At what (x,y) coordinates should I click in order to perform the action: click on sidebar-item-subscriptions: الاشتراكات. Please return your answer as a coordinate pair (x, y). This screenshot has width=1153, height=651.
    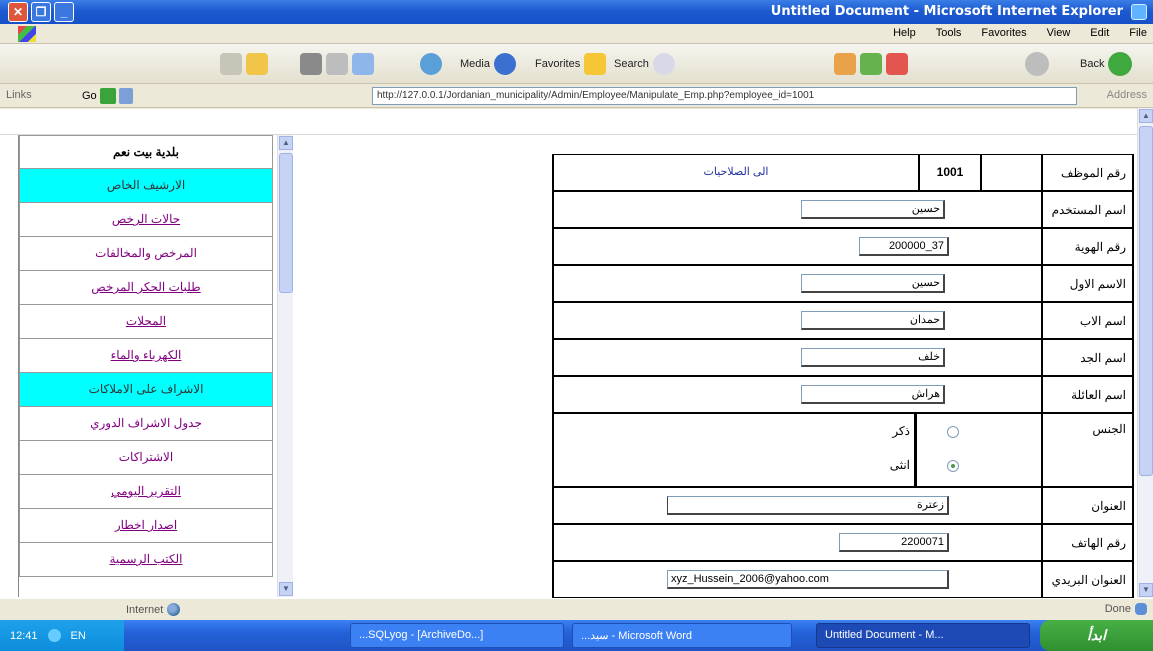
    Looking at the image, I should click on (146, 458).